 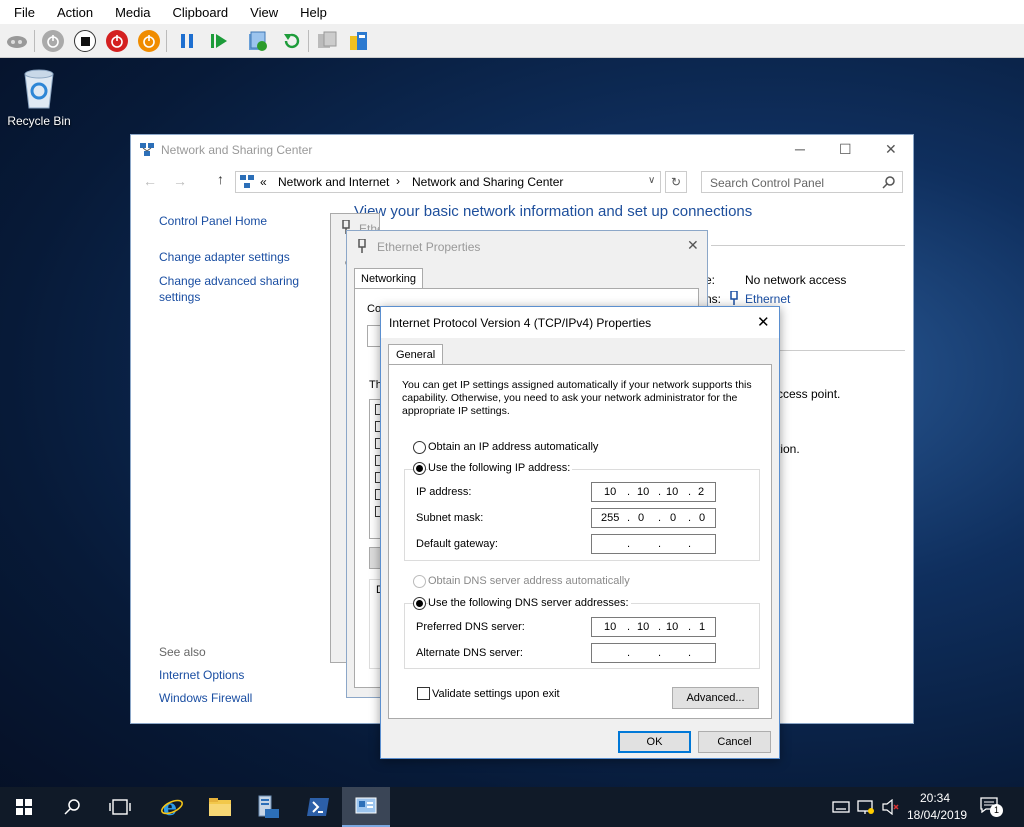 I want to click on task-view-button, so click(x=120, y=807).